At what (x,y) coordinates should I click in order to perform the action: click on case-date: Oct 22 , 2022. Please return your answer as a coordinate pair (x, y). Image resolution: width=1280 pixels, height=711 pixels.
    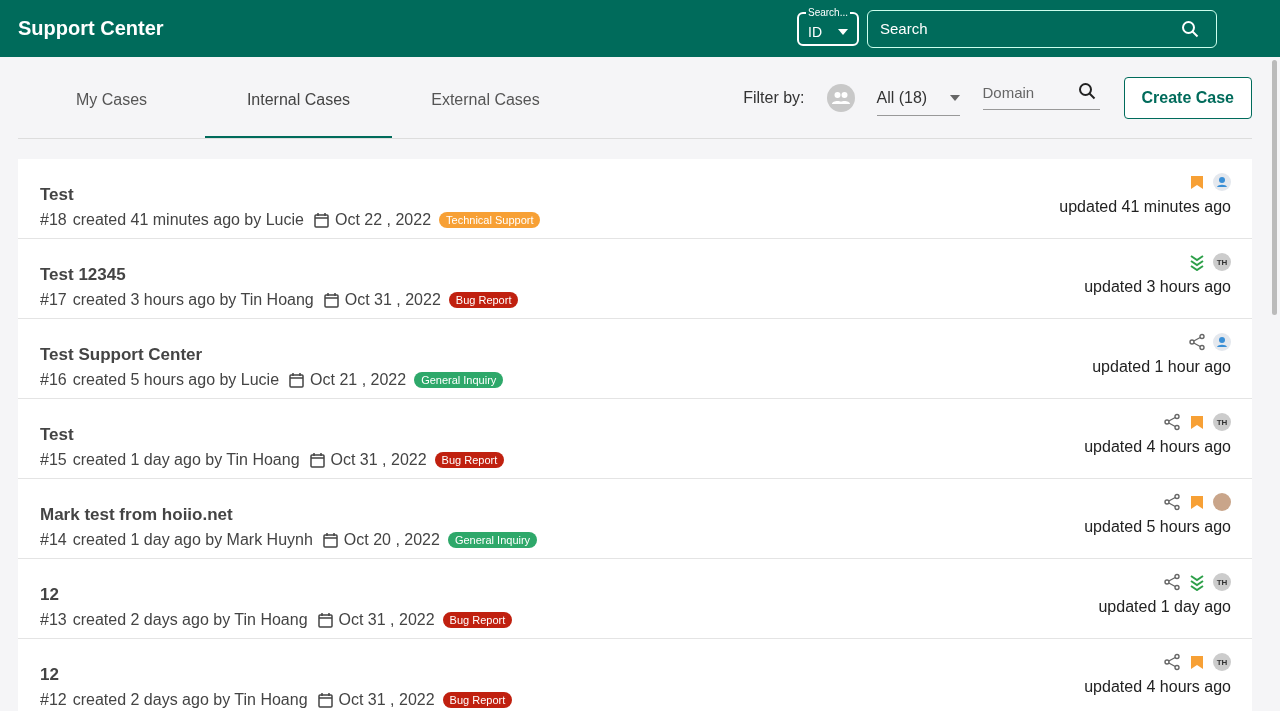
    Looking at the image, I should click on (383, 220).